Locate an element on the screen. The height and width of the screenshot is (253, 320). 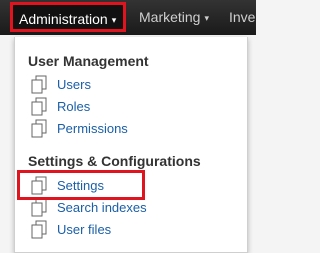
menu-link-label: Roles is located at coordinates (74, 106).